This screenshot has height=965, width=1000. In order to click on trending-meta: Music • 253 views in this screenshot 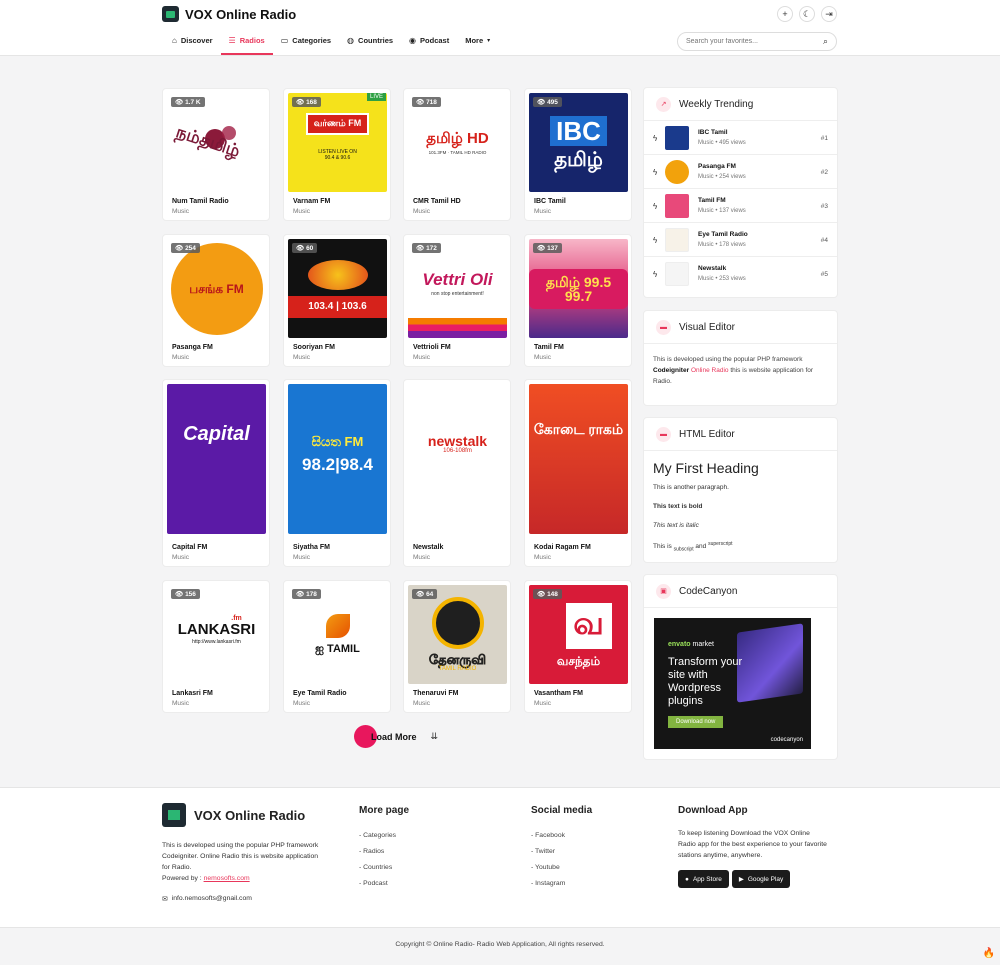, I will do `click(722, 279)`.